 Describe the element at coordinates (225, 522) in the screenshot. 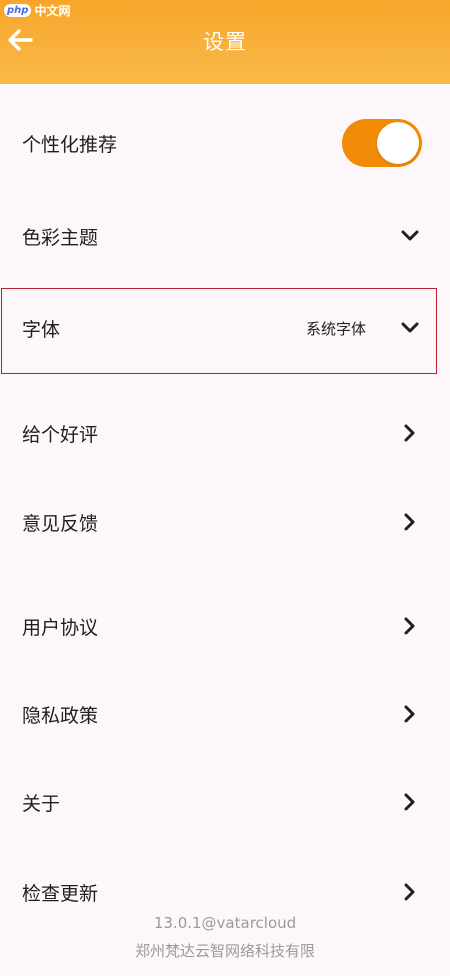

I see `setting-feedback: 意见反馈` at that location.